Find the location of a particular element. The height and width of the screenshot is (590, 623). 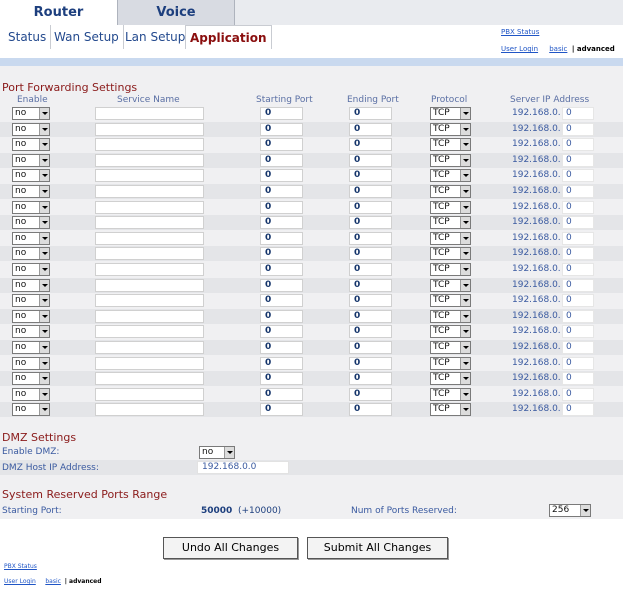

num-ports-select: 256 is located at coordinates (570, 510).